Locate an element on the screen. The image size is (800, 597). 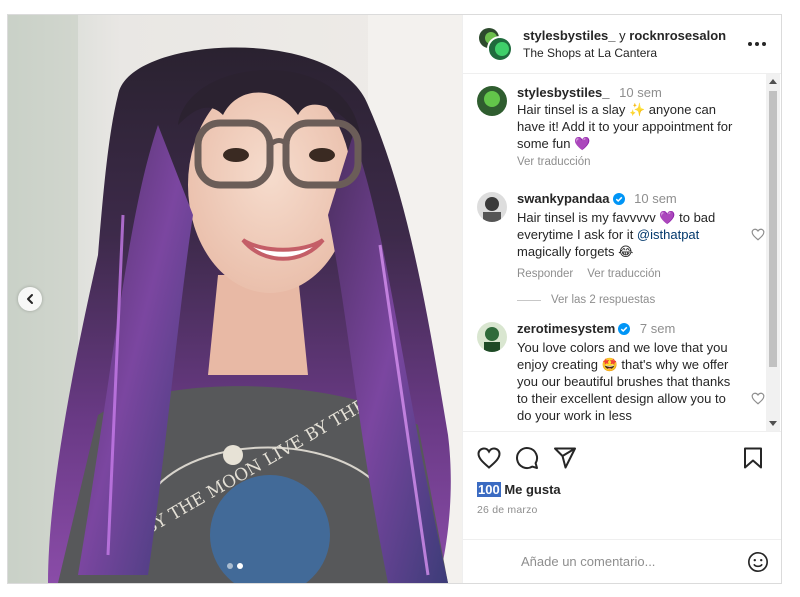
view-replies-button: Ver las 2 respuestas is located at coordinates (642, 300).